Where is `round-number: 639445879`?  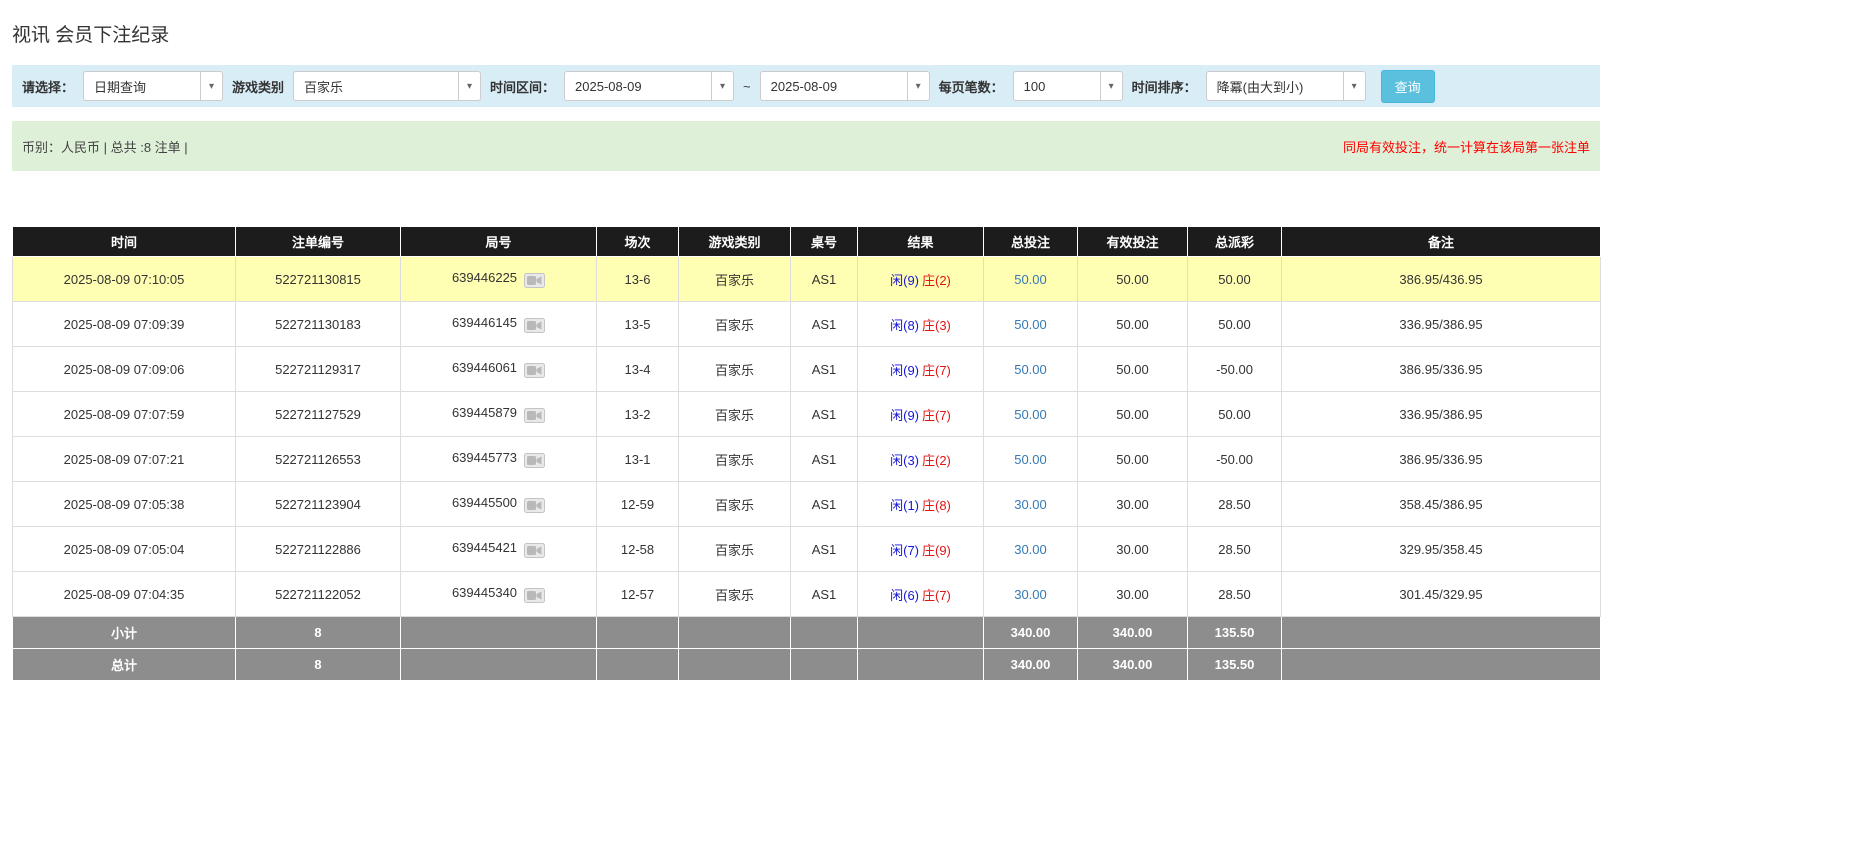 round-number: 639445879 is located at coordinates (484, 413).